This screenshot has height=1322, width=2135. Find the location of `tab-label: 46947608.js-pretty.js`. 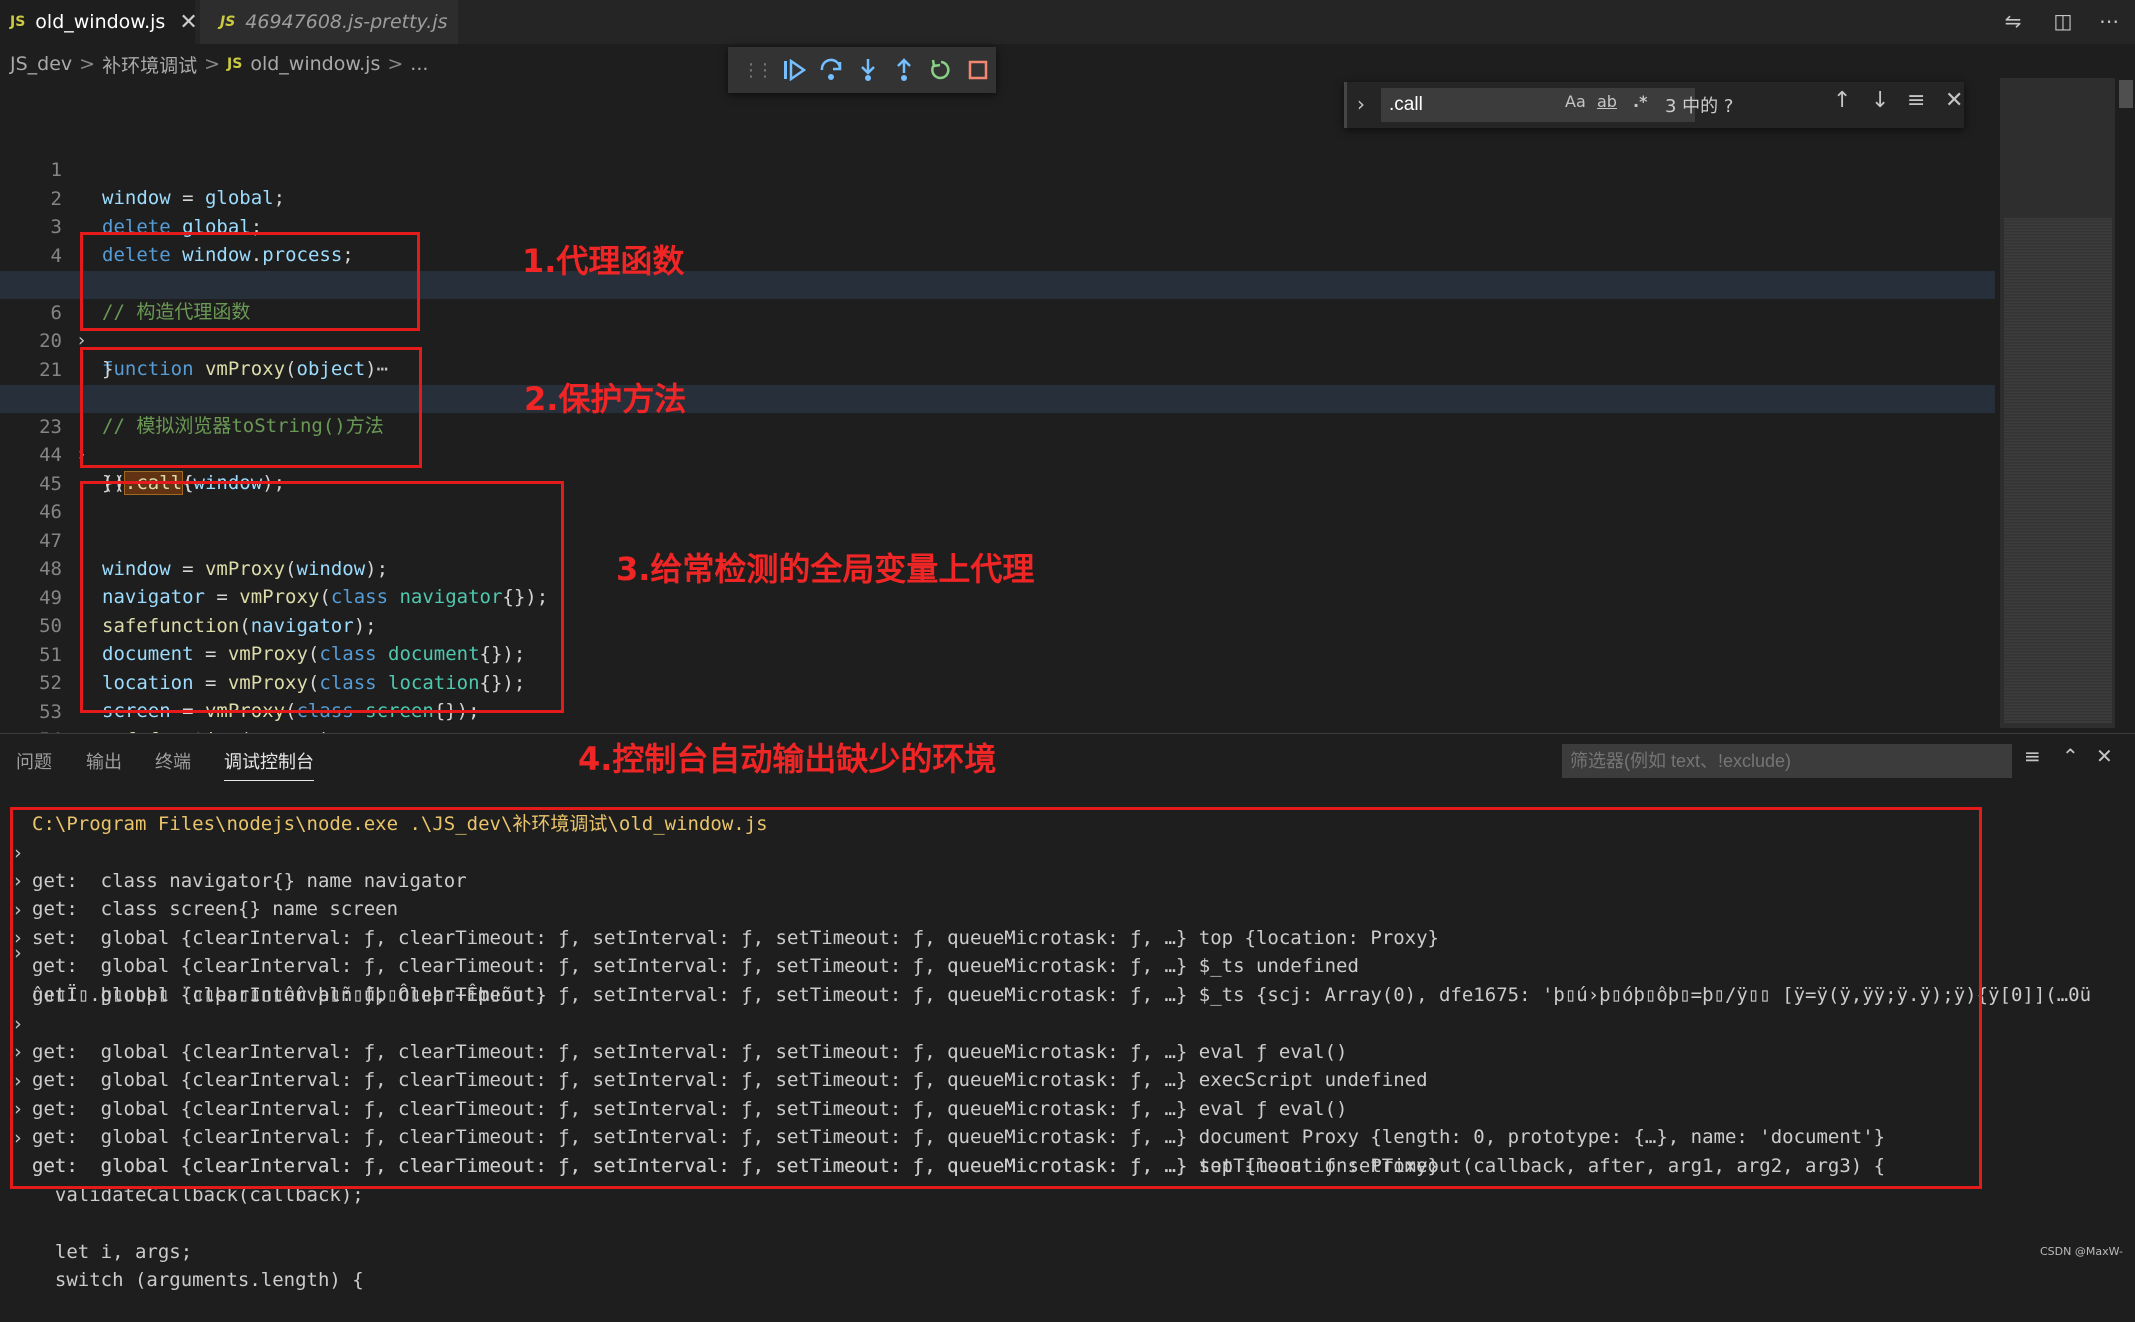

tab-label: 46947608.js-pretty.js is located at coordinates (346, 22).